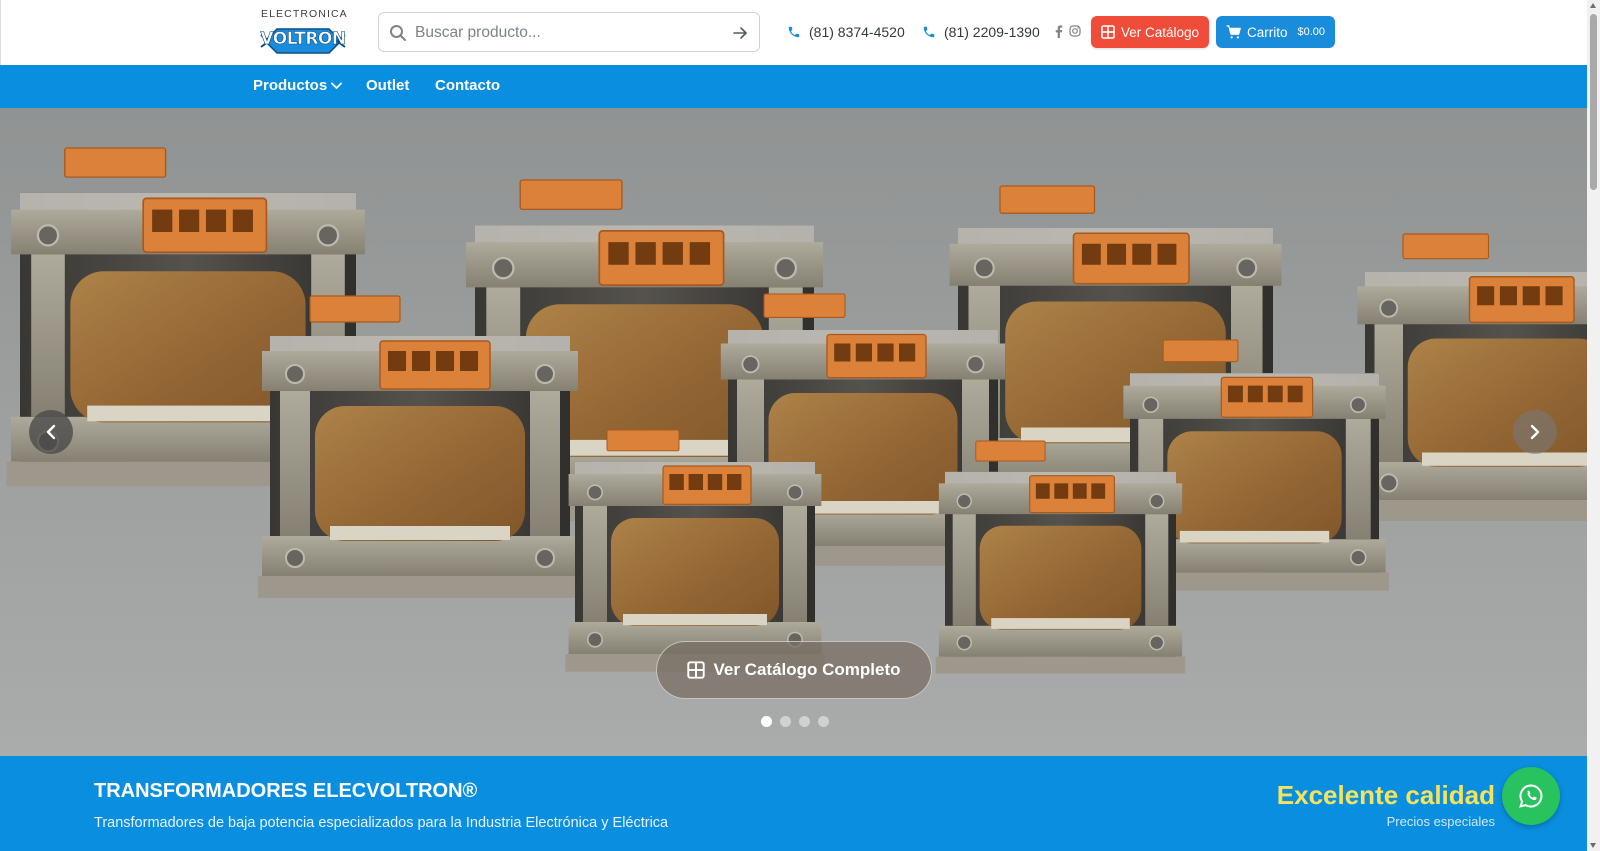  What do you see at coordinates (1593, 102) in the screenshot?
I see `scrollbar-thumb` at bounding box center [1593, 102].